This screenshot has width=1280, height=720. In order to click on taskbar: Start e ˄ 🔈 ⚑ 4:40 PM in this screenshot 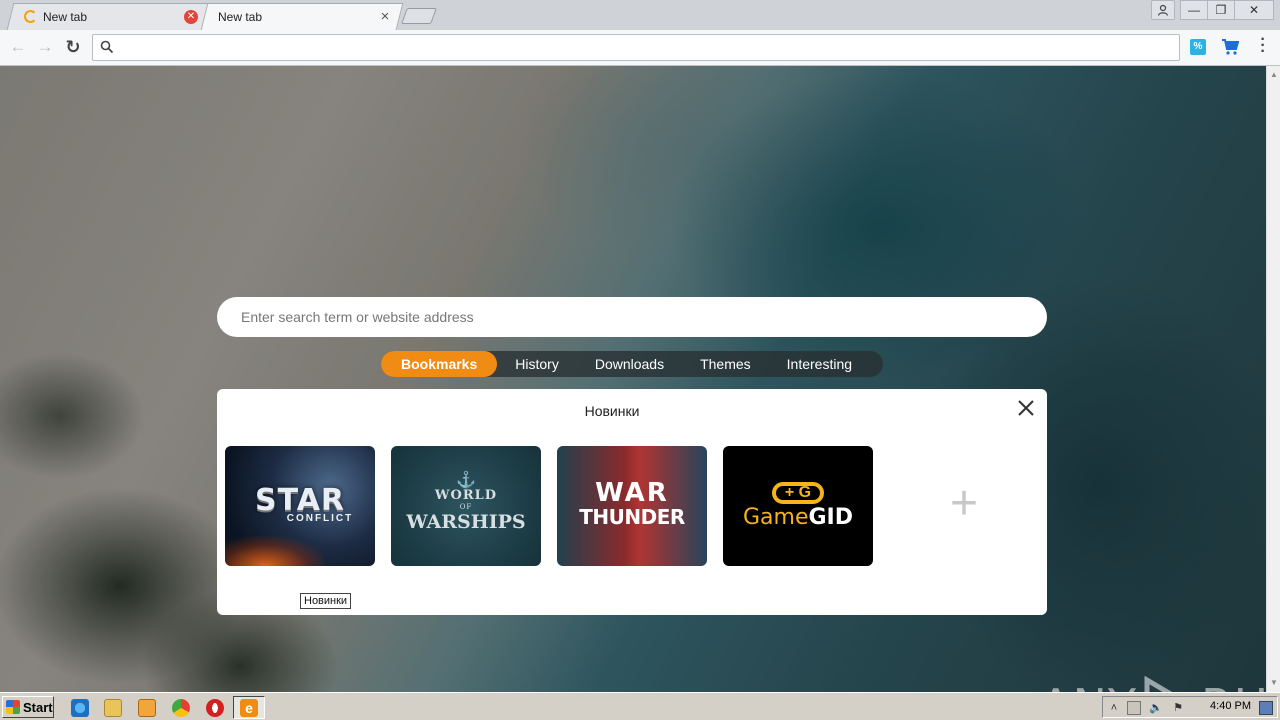, I will do `click(640, 706)`.